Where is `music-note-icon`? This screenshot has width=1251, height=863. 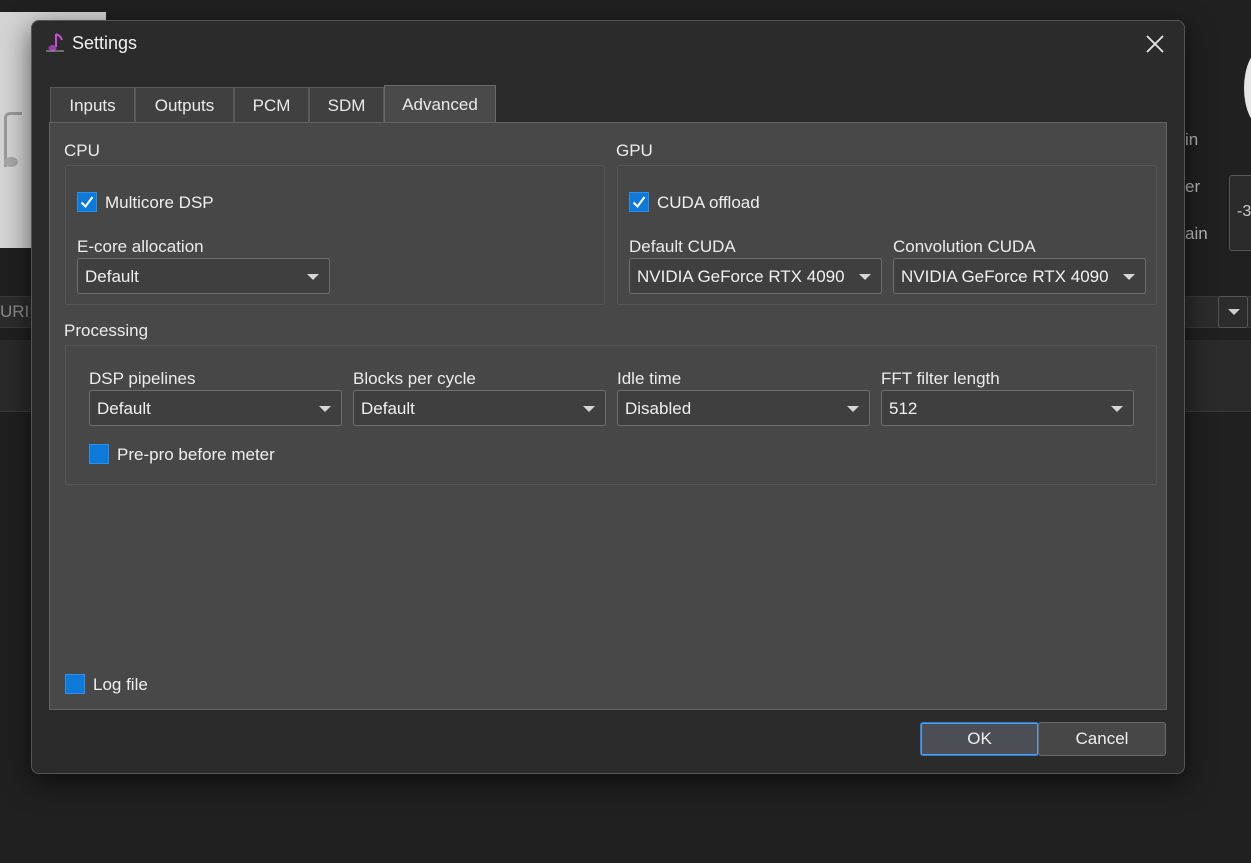 music-note-icon is located at coordinates (55, 43).